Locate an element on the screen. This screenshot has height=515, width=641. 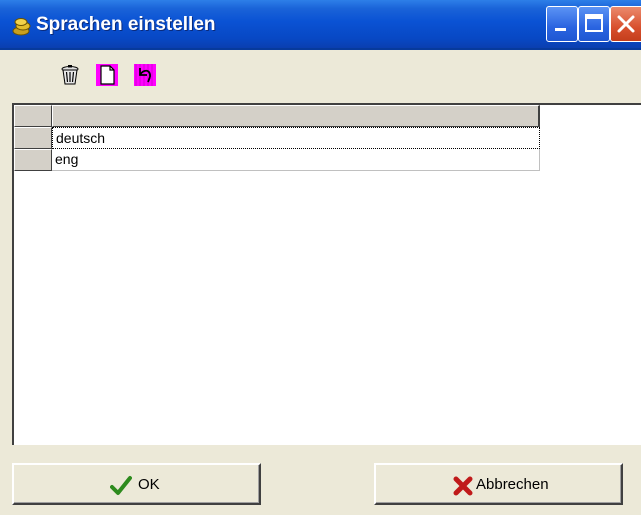
ok-button: OK is located at coordinates (136, 484).